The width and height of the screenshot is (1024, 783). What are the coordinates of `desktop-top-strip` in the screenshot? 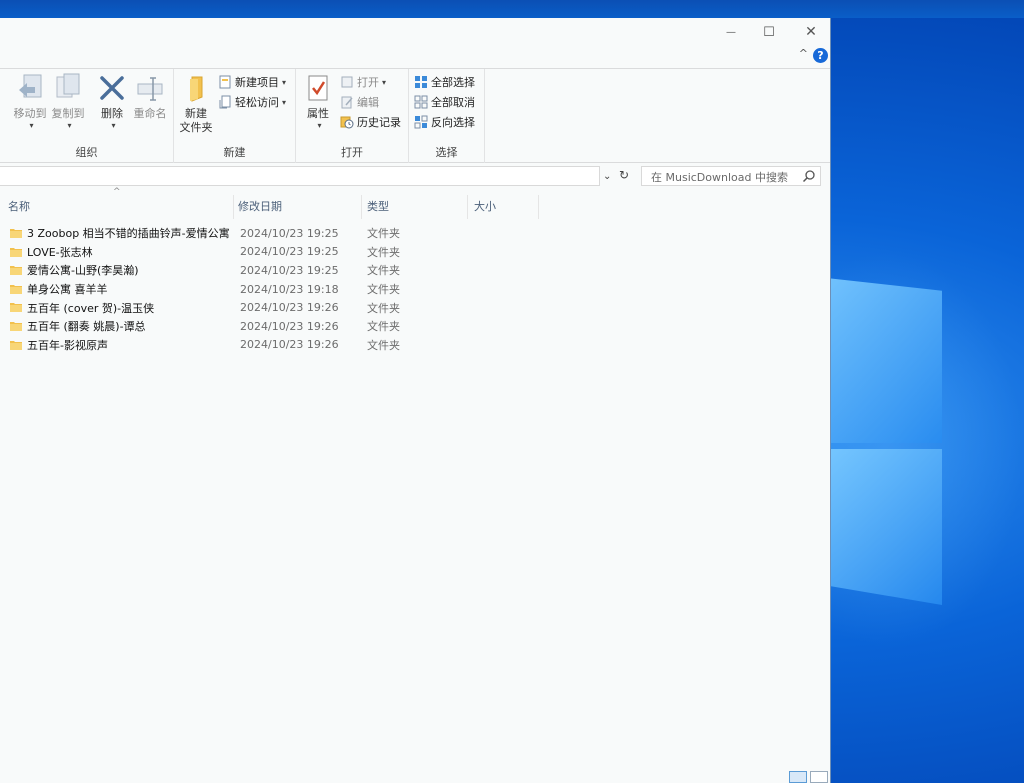 It's located at (512, 9).